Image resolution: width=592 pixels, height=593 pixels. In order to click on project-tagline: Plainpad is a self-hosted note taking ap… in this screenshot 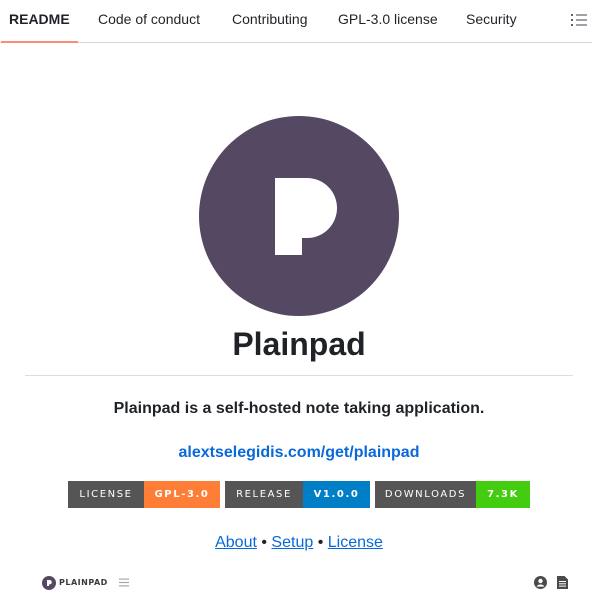, I will do `click(299, 408)`.